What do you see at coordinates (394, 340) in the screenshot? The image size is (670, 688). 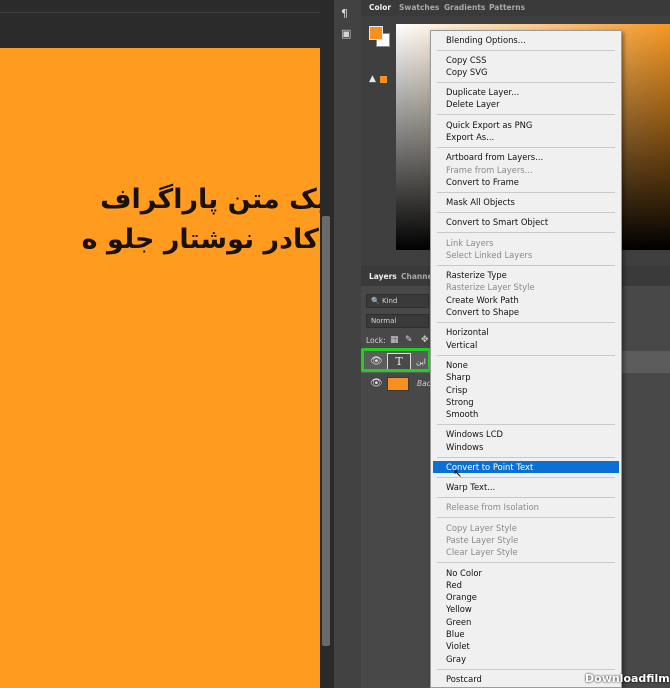 I see `lock-transparent-icon: ▦` at bounding box center [394, 340].